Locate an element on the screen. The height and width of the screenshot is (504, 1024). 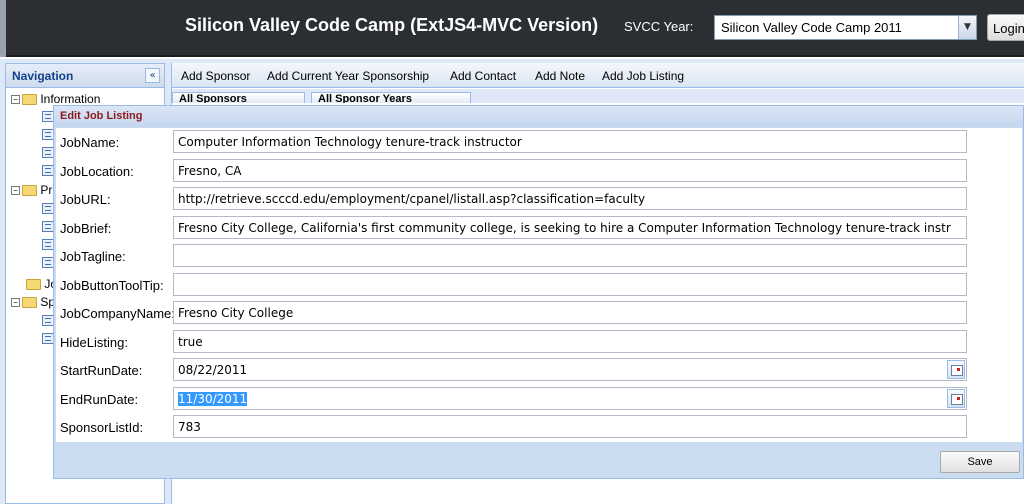
field-label: JobTagline: is located at coordinates (93, 256).